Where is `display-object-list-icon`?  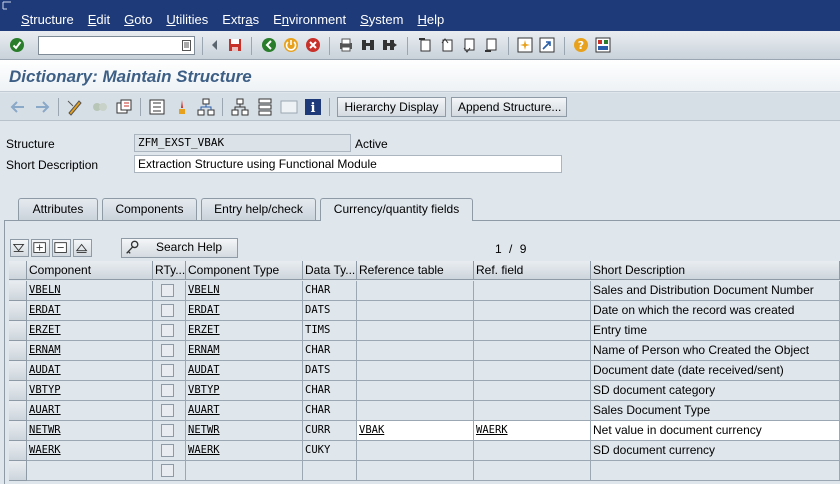 display-object-list-icon is located at coordinates (265, 107).